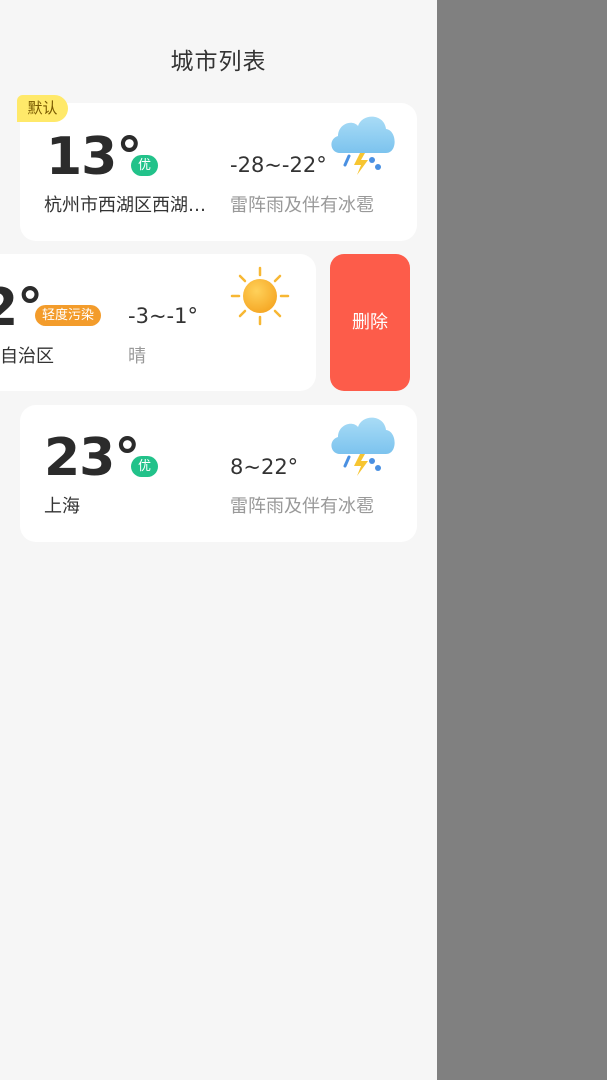  Describe the element at coordinates (264, 467) in the screenshot. I see `temperature-range: 8~22°` at that location.